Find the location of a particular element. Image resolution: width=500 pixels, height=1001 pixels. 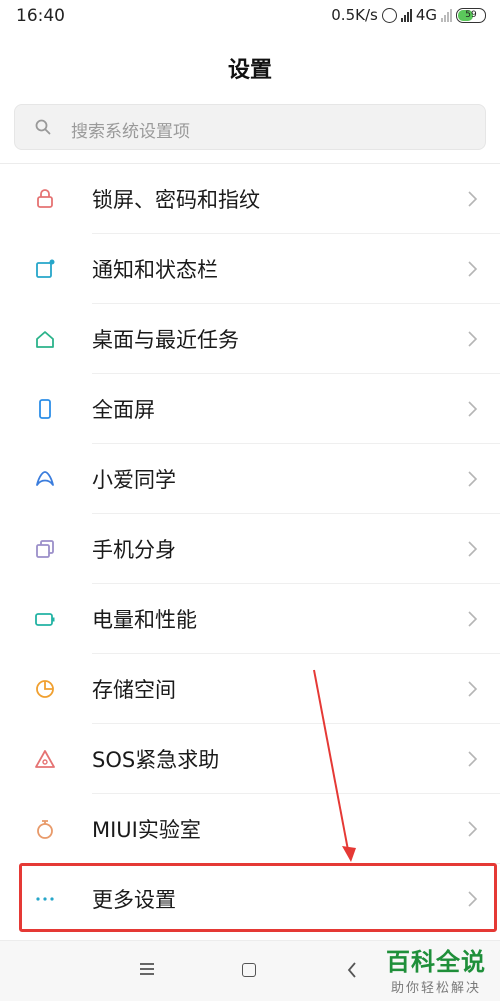

settings-item-label: SOS紧急求助 is located at coordinates (156, 760).